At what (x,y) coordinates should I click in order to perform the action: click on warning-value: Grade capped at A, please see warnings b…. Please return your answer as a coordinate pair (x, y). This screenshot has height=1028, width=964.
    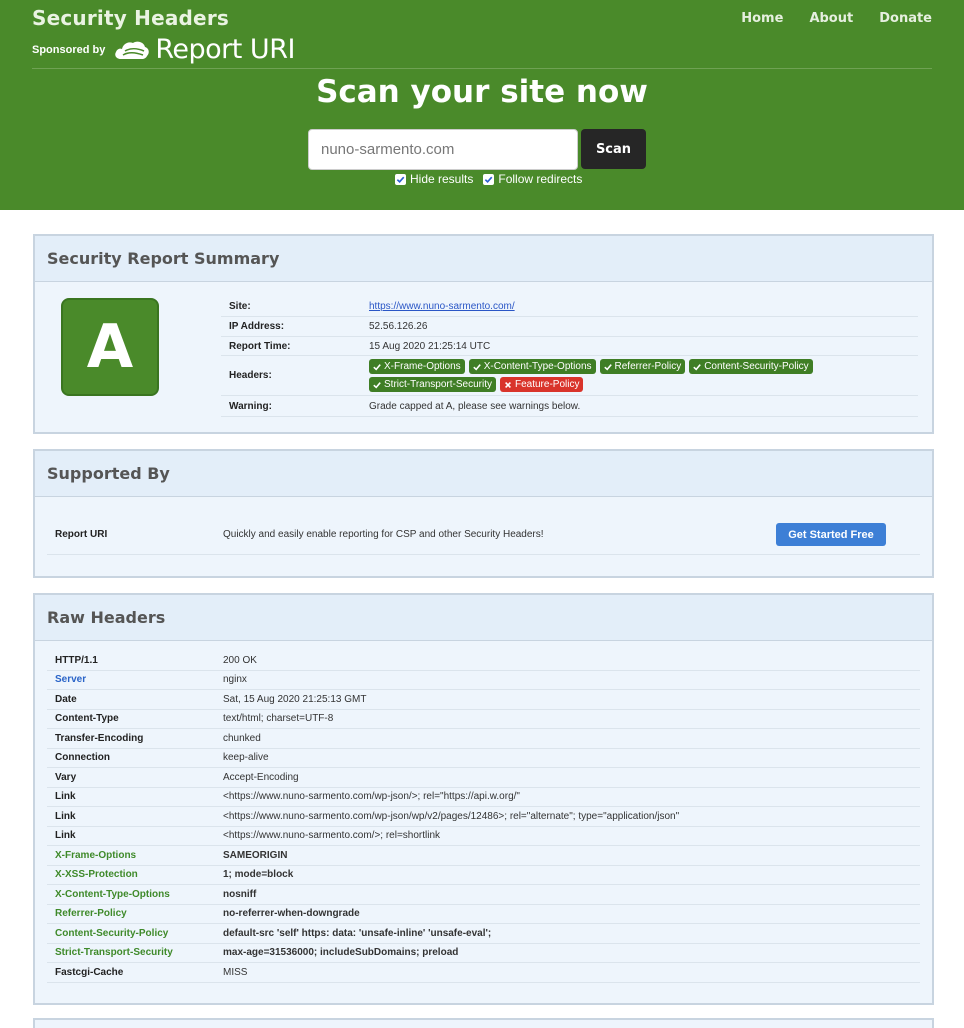
    Looking at the image, I should click on (475, 406).